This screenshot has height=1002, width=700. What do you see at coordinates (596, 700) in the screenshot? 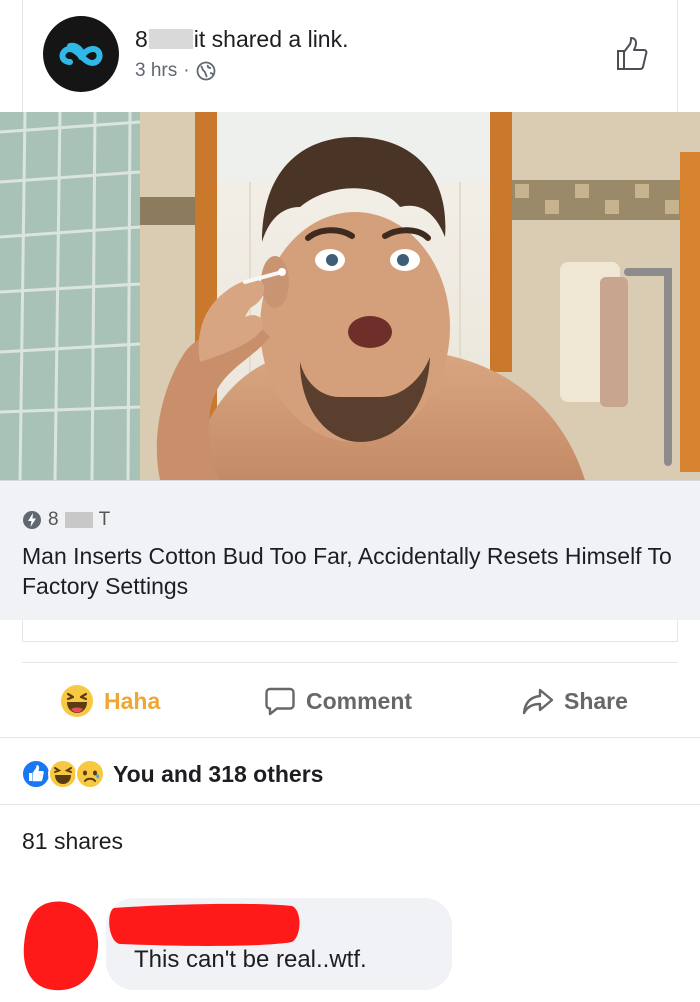
I see `share-label: Share` at bounding box center [596, 700].